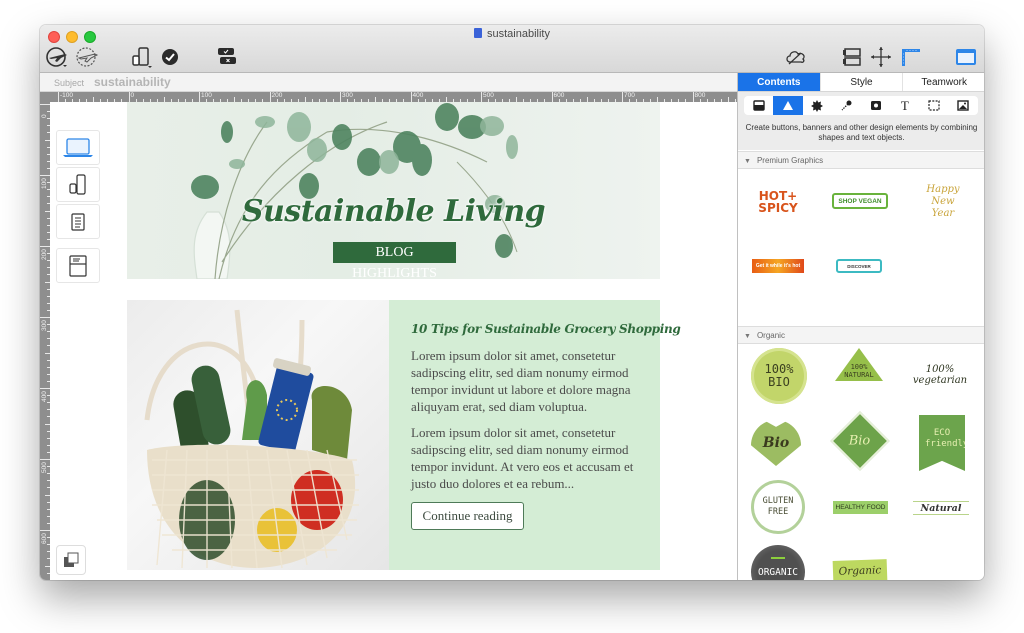 This screenshot has height=633, width=1024. I want to click on graphic-label: Natural, so click(941, 508).